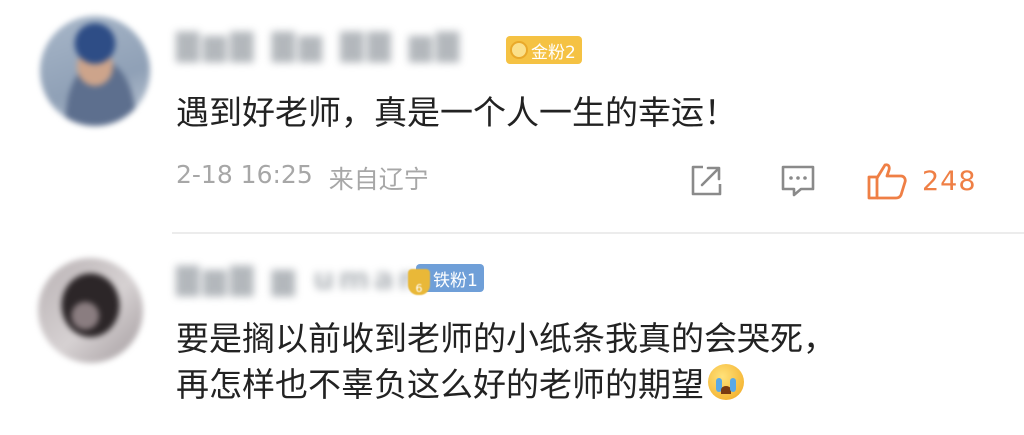 The height and width of the screenshot is (435, 1024). I want to click on fan-badge: 6 铁粉1, so click(446, 279).